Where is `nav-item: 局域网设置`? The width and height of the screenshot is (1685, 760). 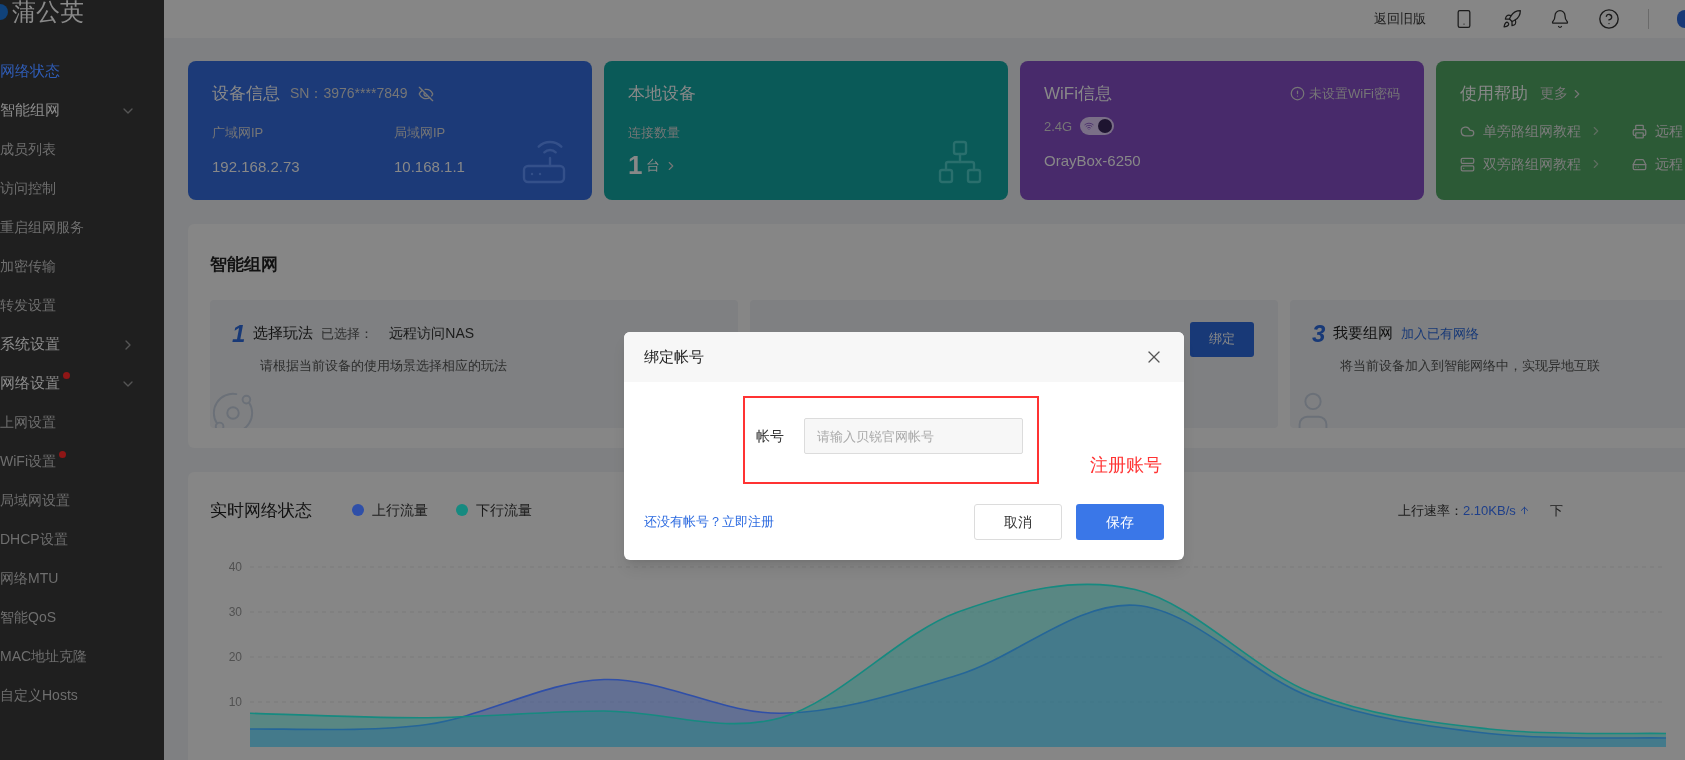
nav-item: 局域网设置 is located at coordinates (82, 500).